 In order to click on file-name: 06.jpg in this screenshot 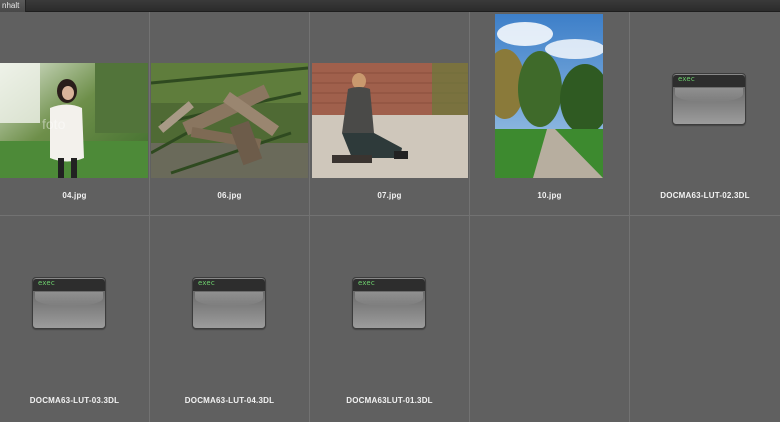, I will do `click(229, 195)`.